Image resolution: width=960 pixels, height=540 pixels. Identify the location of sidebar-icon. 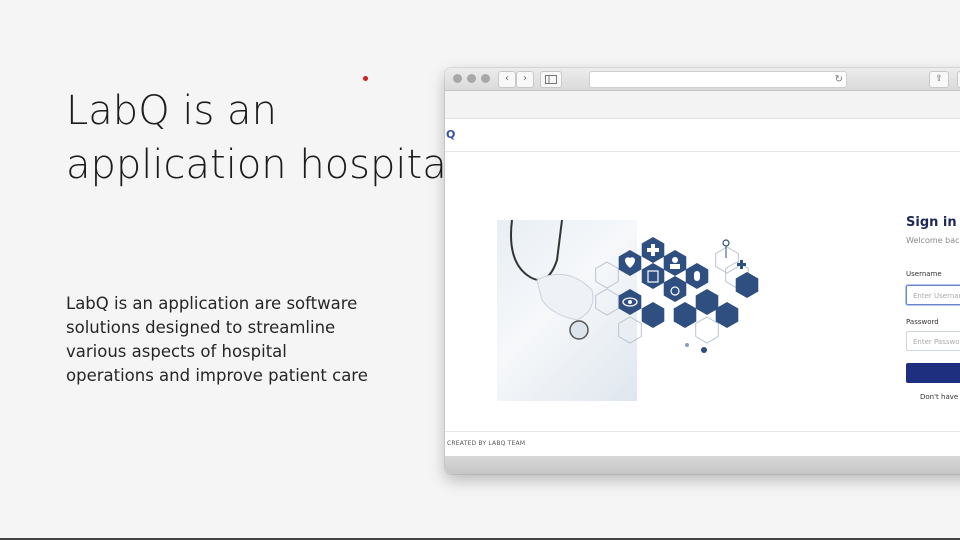
(551, 79).